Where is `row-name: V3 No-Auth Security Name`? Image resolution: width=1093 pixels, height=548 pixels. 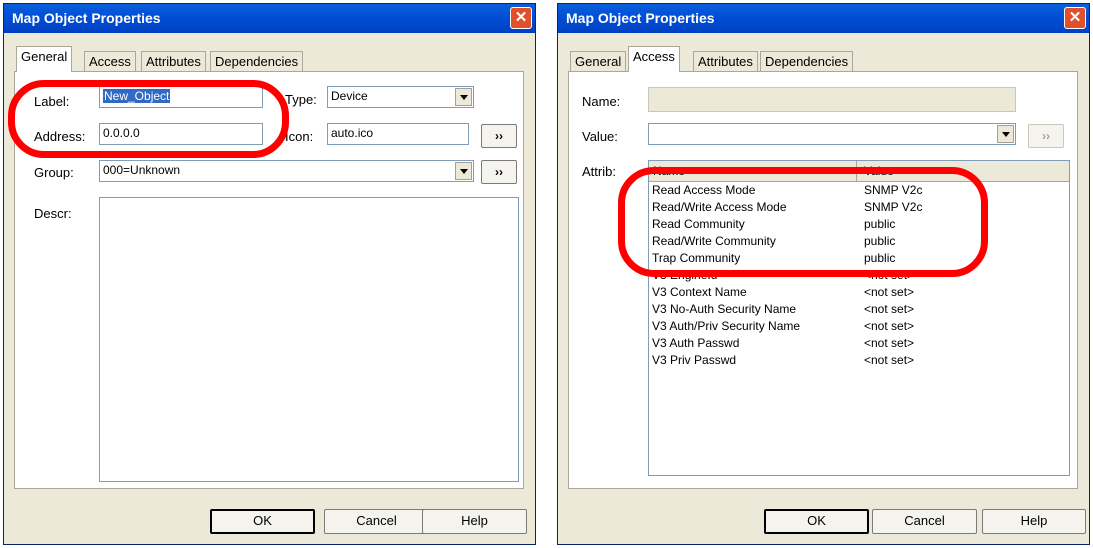 row-name: V3 No-Auth Security Name is located at coordinates (724, 309).